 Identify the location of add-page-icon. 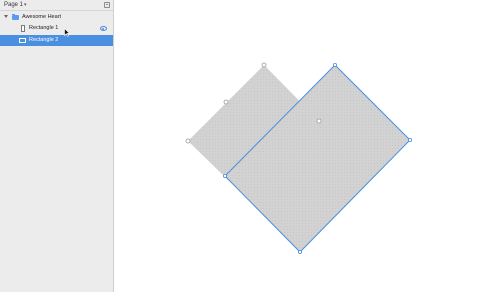
(107, 5).